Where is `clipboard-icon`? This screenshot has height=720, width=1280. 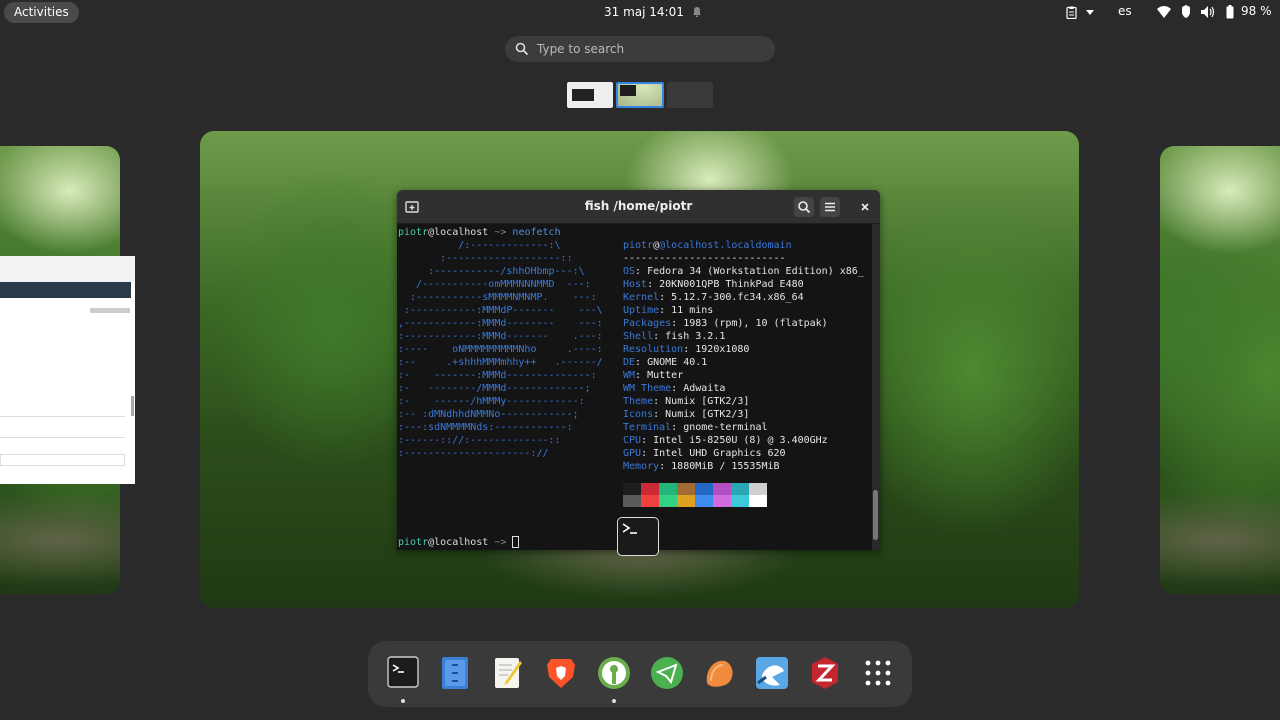 clipboard-icon is located at coordinates (1071, 12).